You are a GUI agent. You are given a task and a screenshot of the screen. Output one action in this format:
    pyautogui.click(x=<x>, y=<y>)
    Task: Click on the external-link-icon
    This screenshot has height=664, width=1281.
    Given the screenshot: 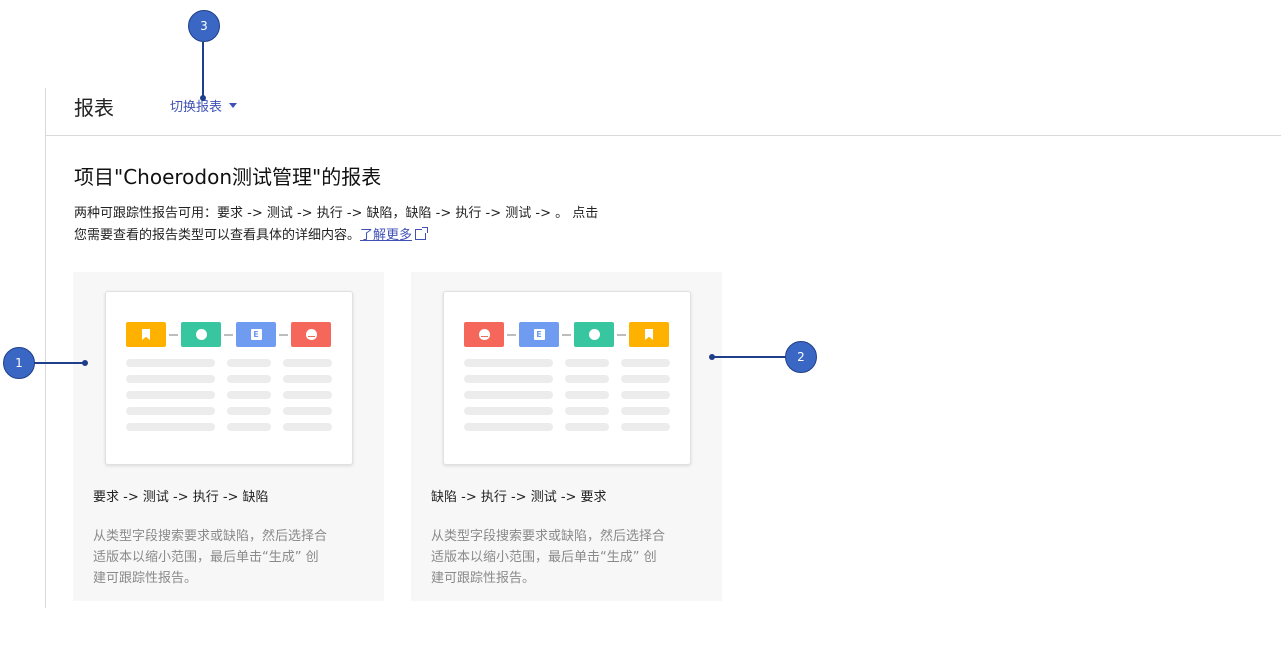 What is the action you would take?
    pyautogui.click(x=422, y=233)
    